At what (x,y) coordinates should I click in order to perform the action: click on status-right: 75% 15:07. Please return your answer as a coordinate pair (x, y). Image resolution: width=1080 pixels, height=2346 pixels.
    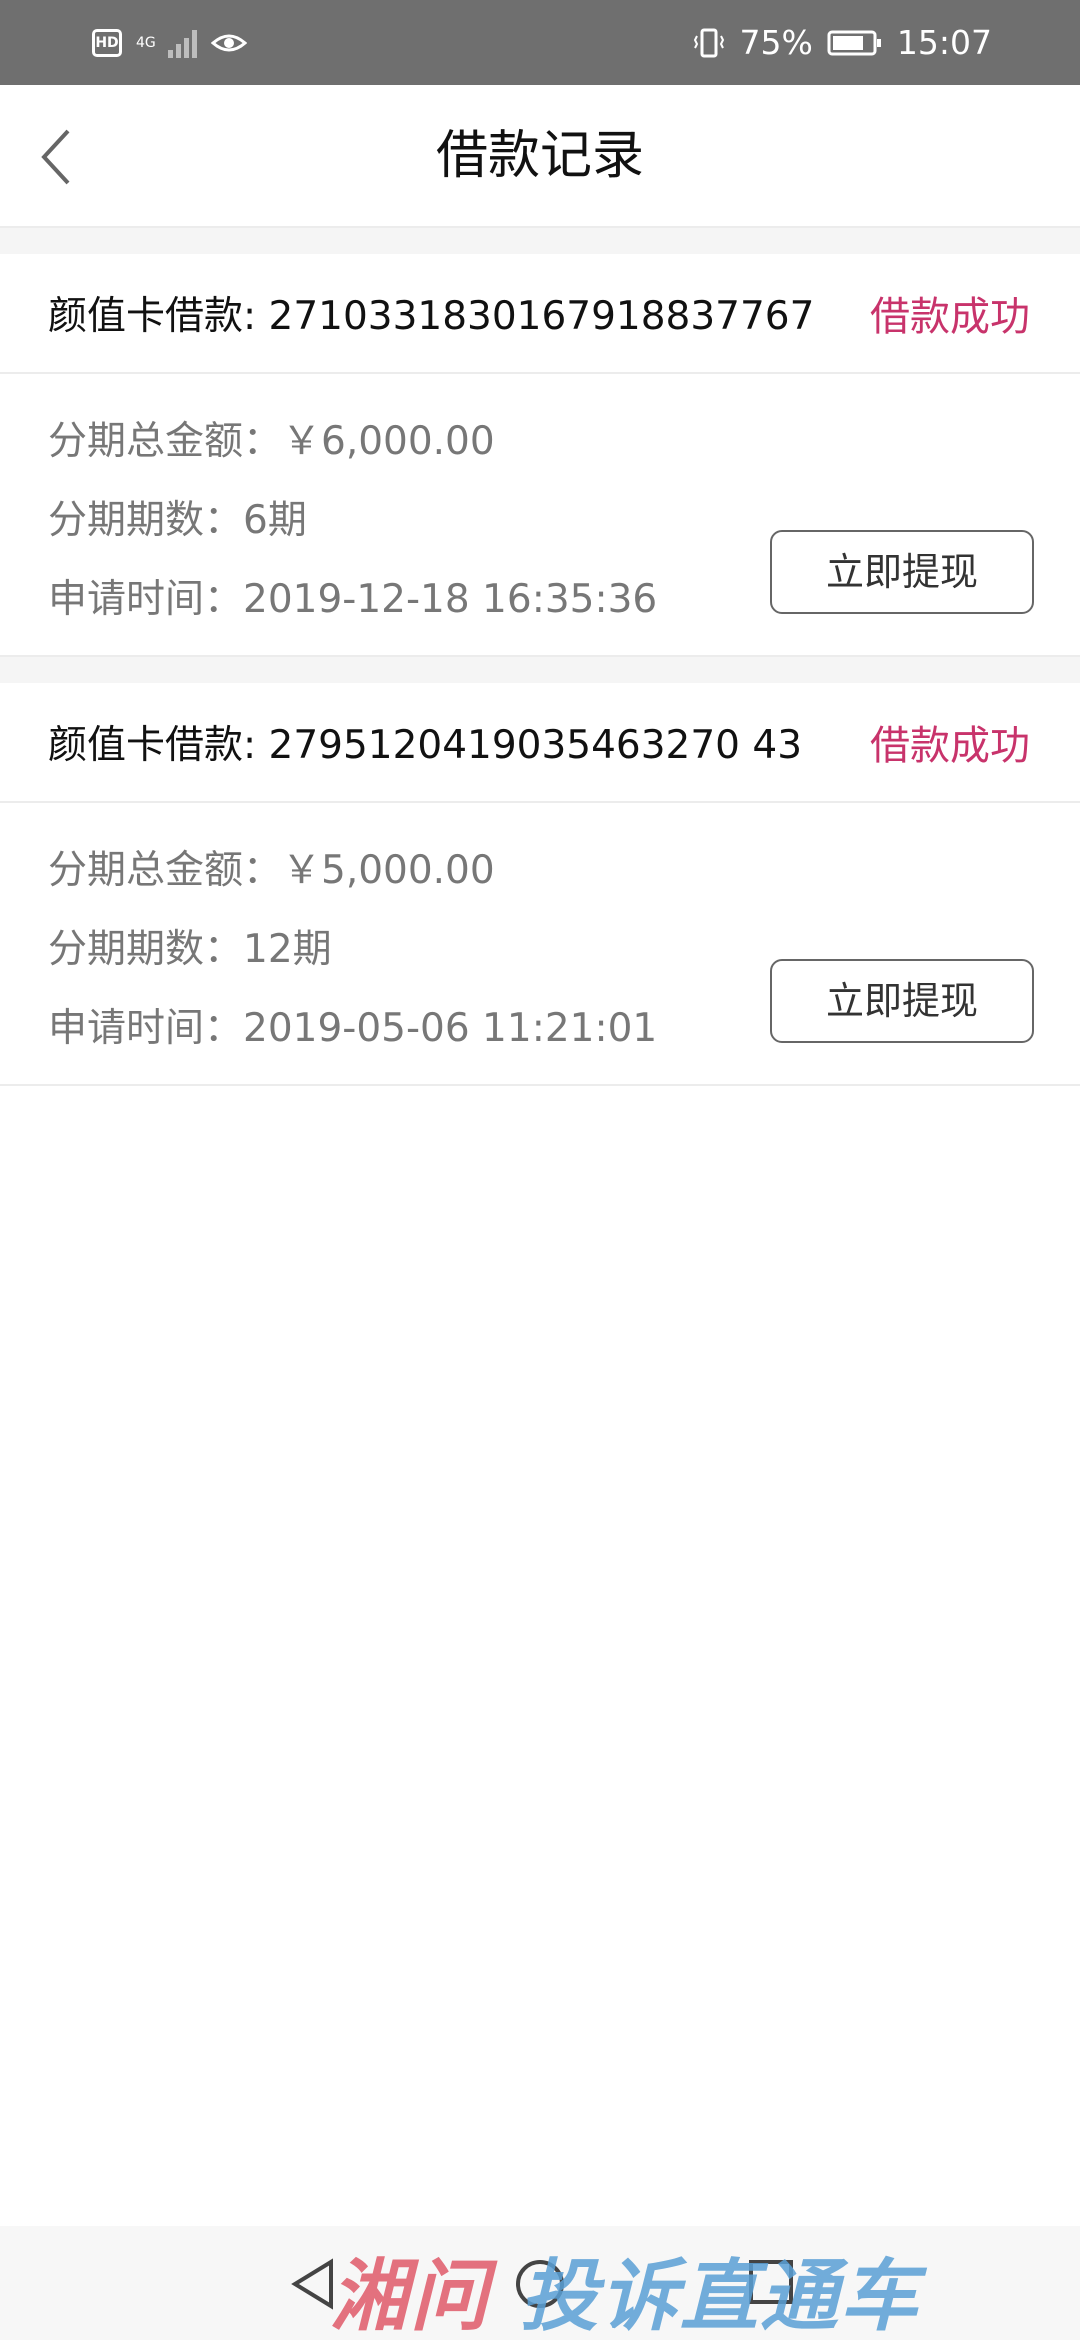
    Looking at the image, I should click on (842, 43).